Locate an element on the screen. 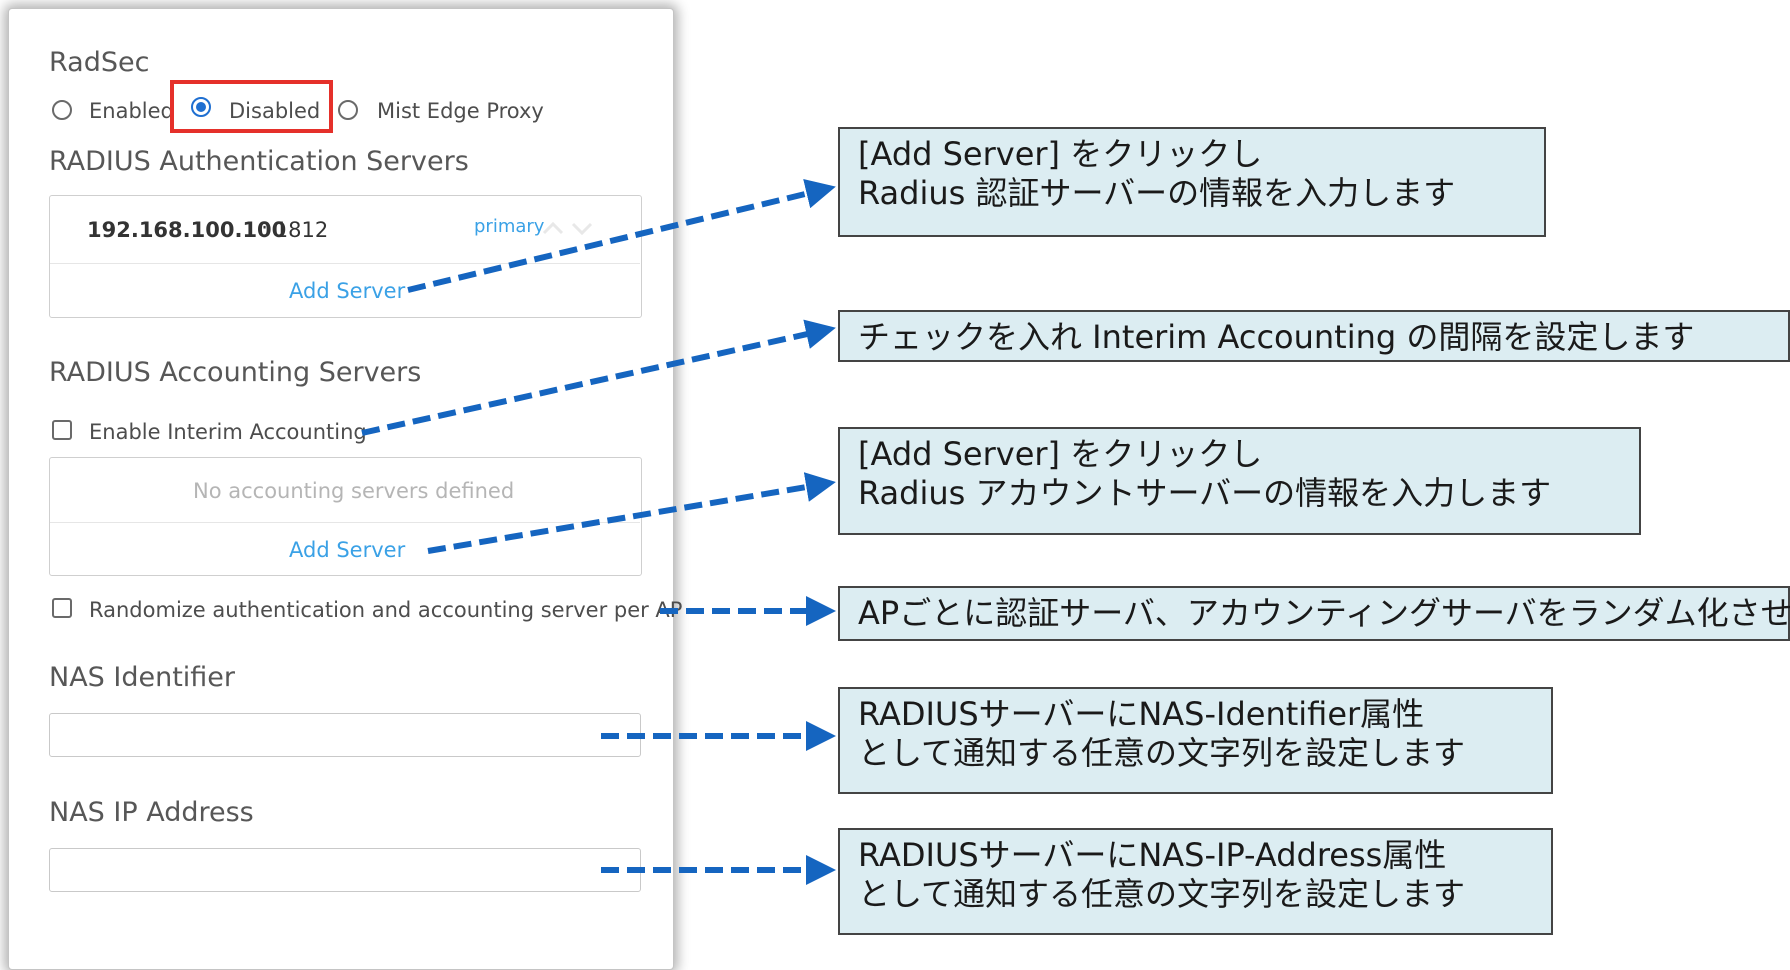 This screenshot has width=1790, height=970. arrow-interim-accounting is located at coordinates (598, 377).